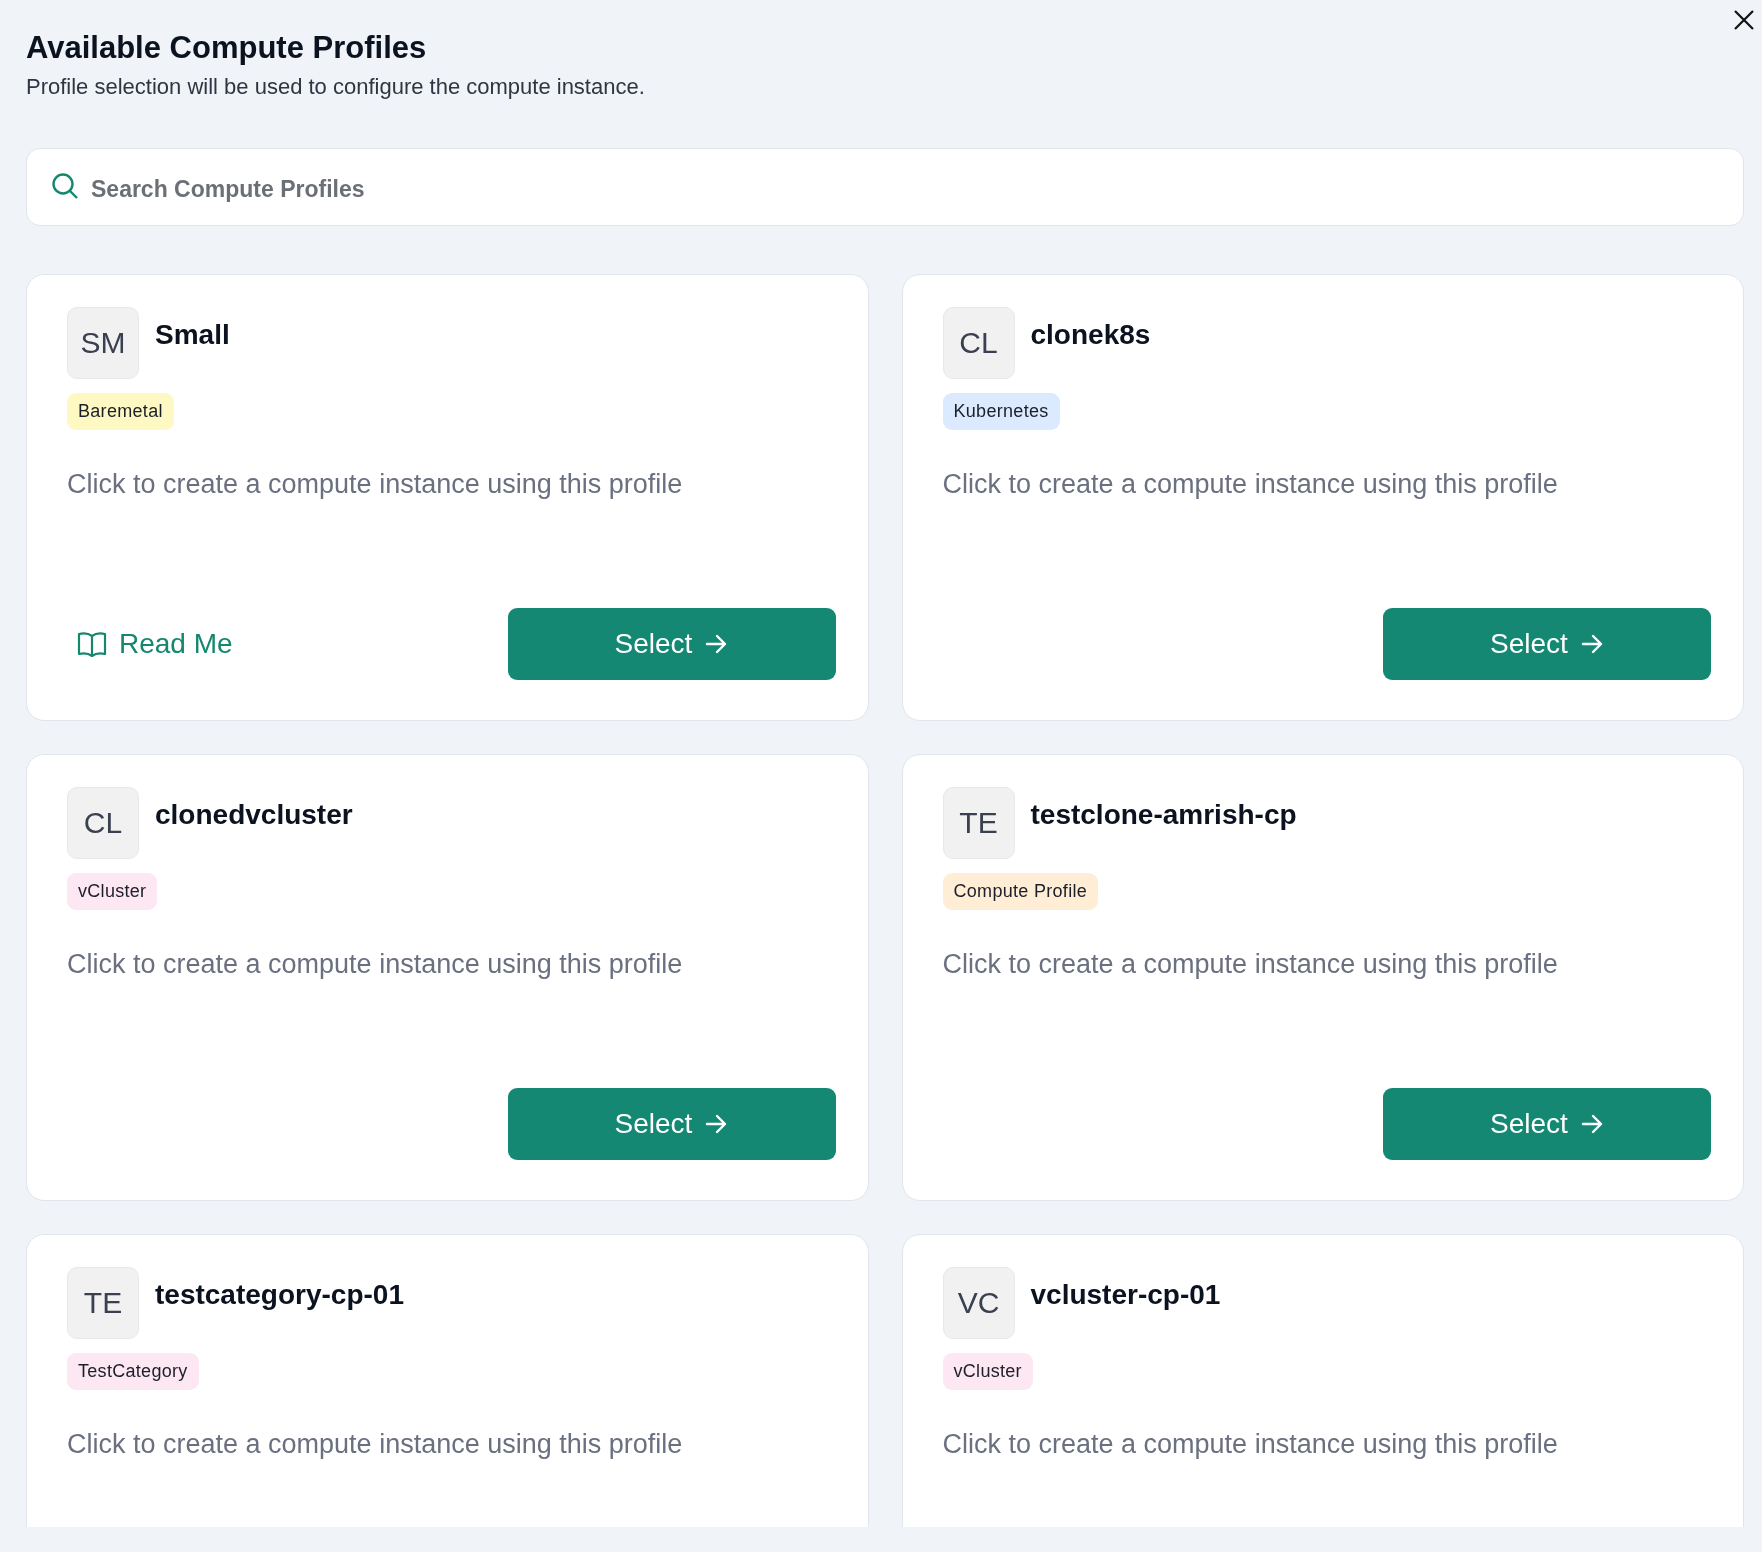  What do you see at coordinates (1322, 1380) in the screenshot?
I see `profile-card: VC vcluster-cp-01 vCluster Click to create a compute instance using this profile` at bounding box center [1322, 1380].